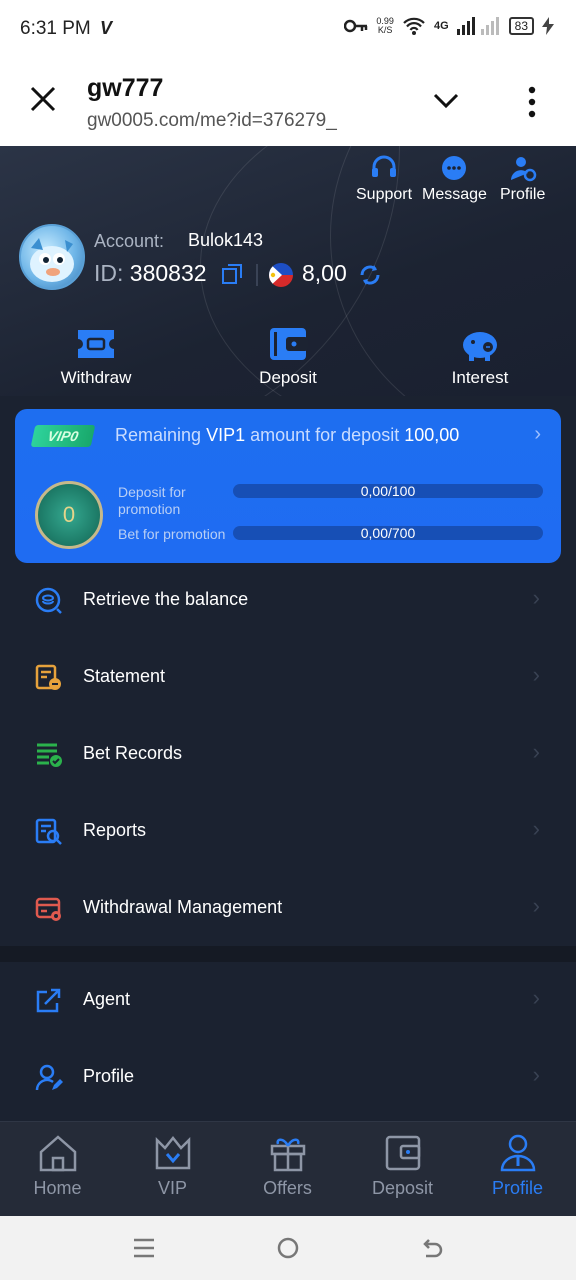 Image resolution: width=576 pixels, height=1280 pixels. I want to click on menu-label: Agent, so click(107, 999).